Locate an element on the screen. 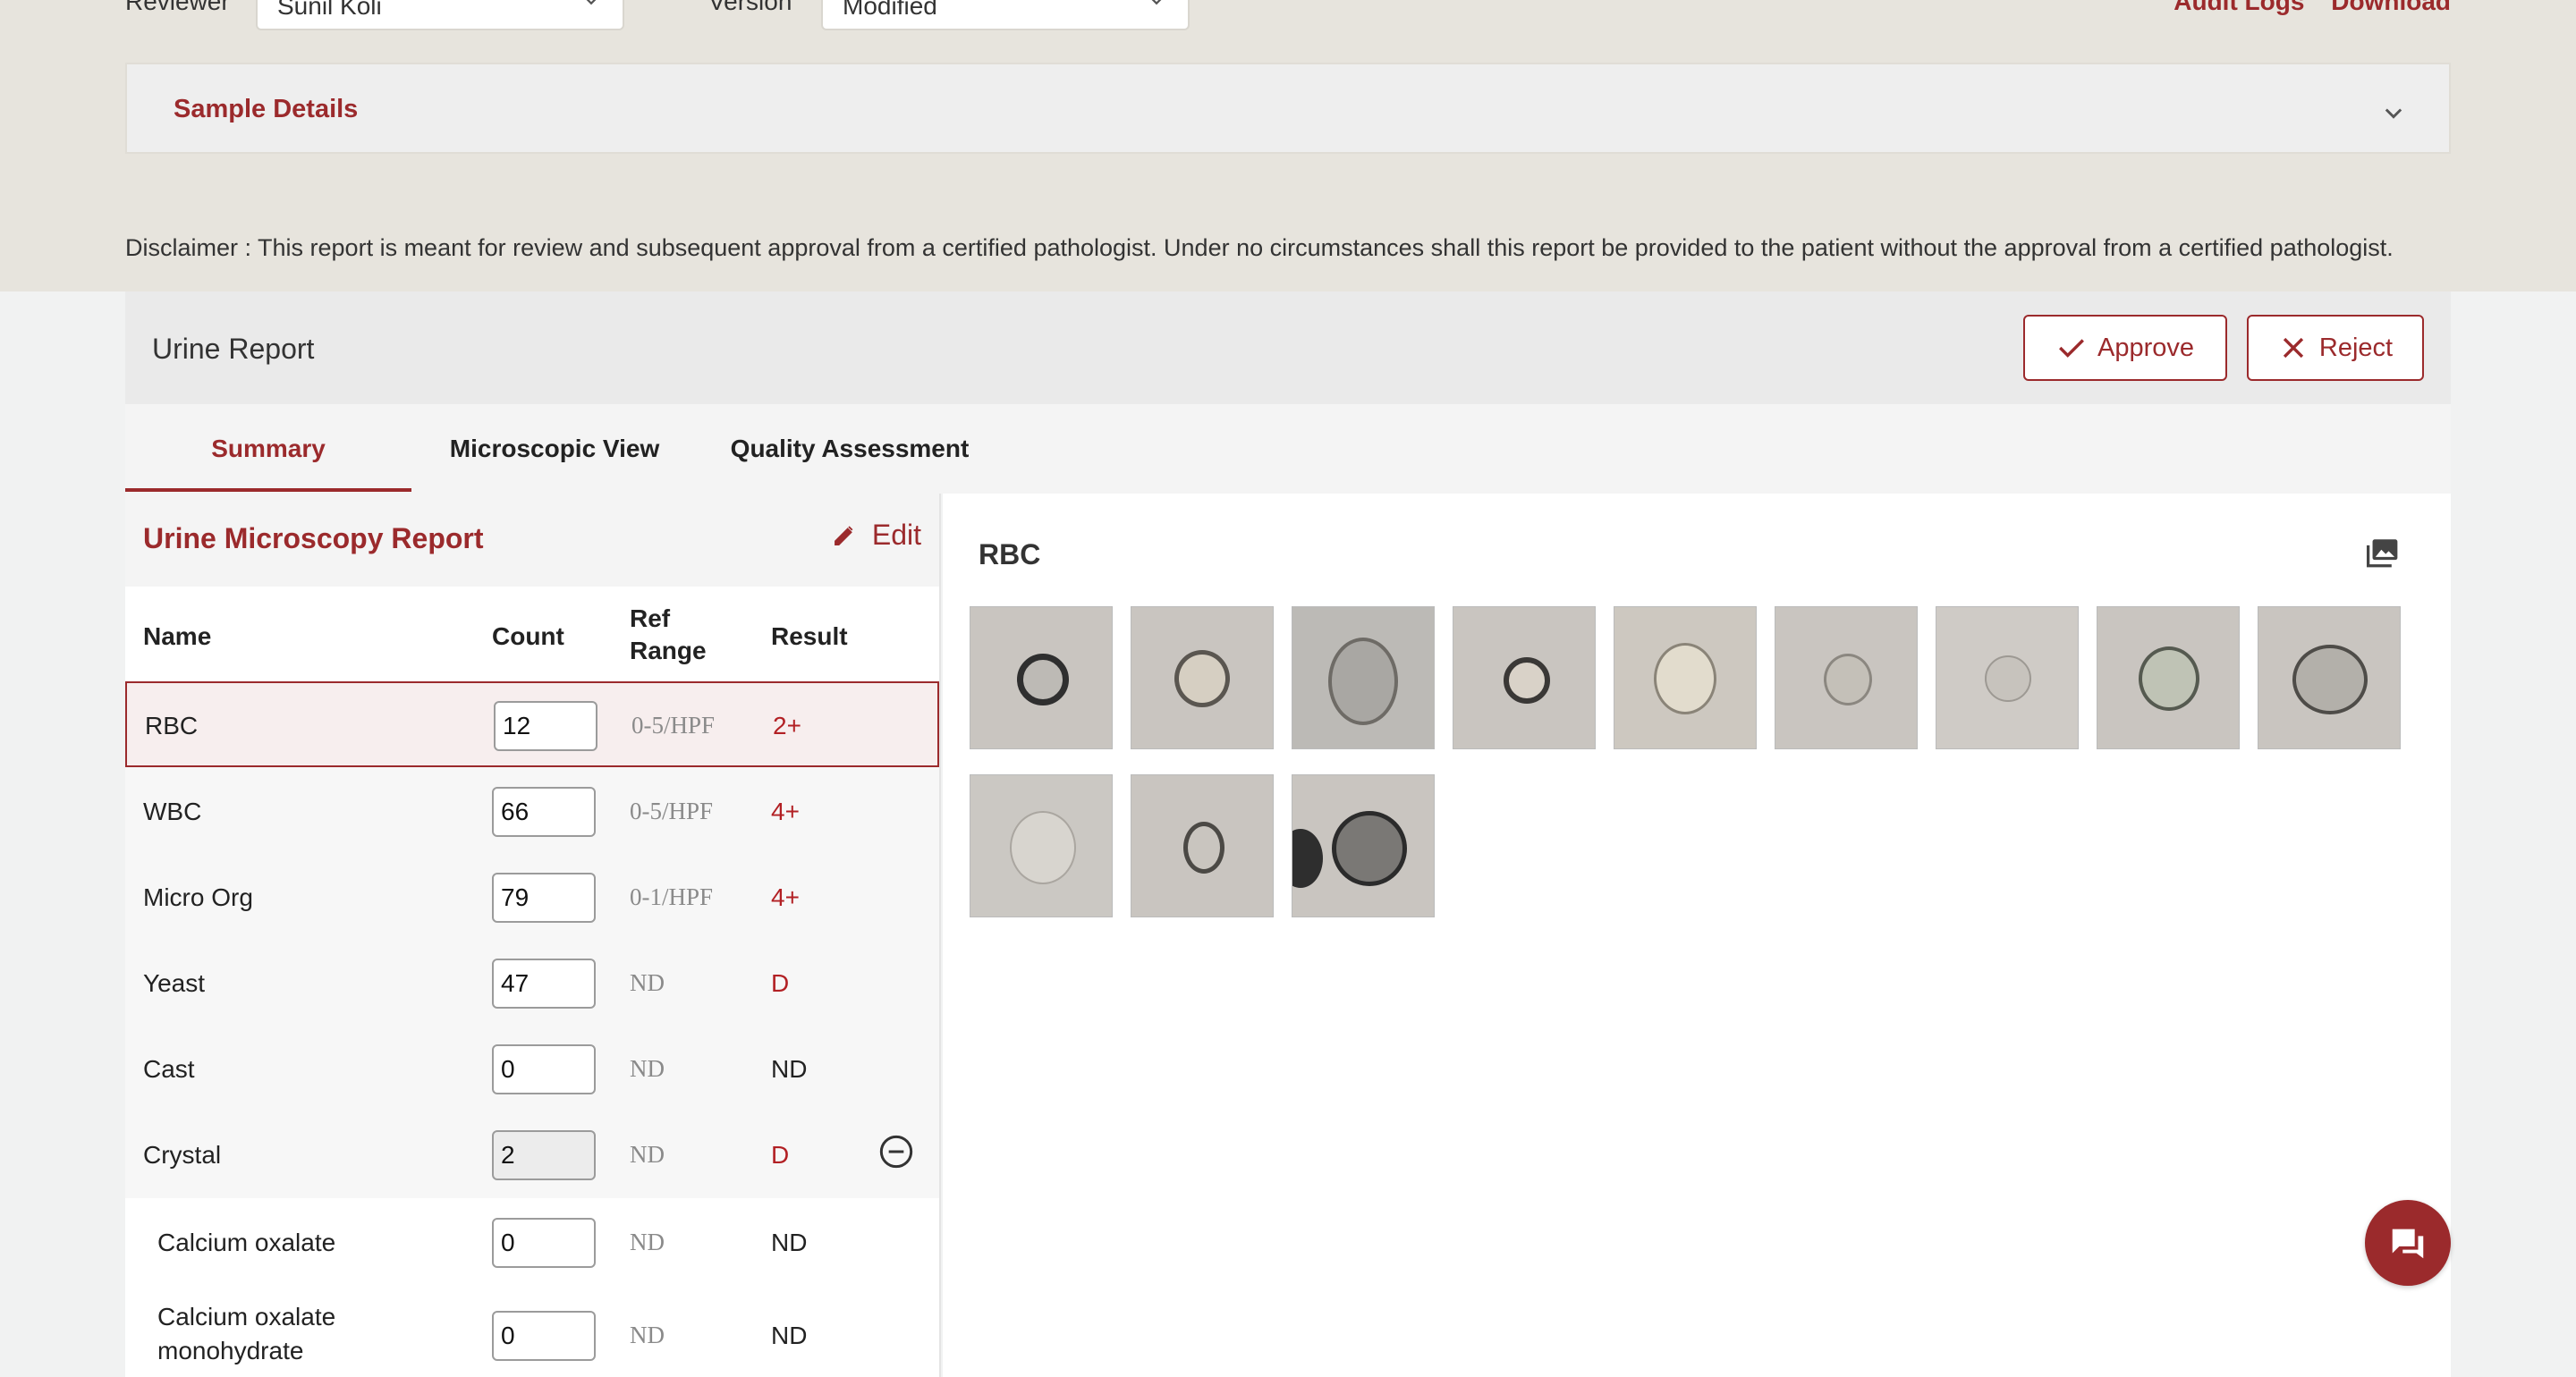 The width and height of the screenshot is (2576, 1377). minus-circle-icon is located at coordinates (896, 1152).